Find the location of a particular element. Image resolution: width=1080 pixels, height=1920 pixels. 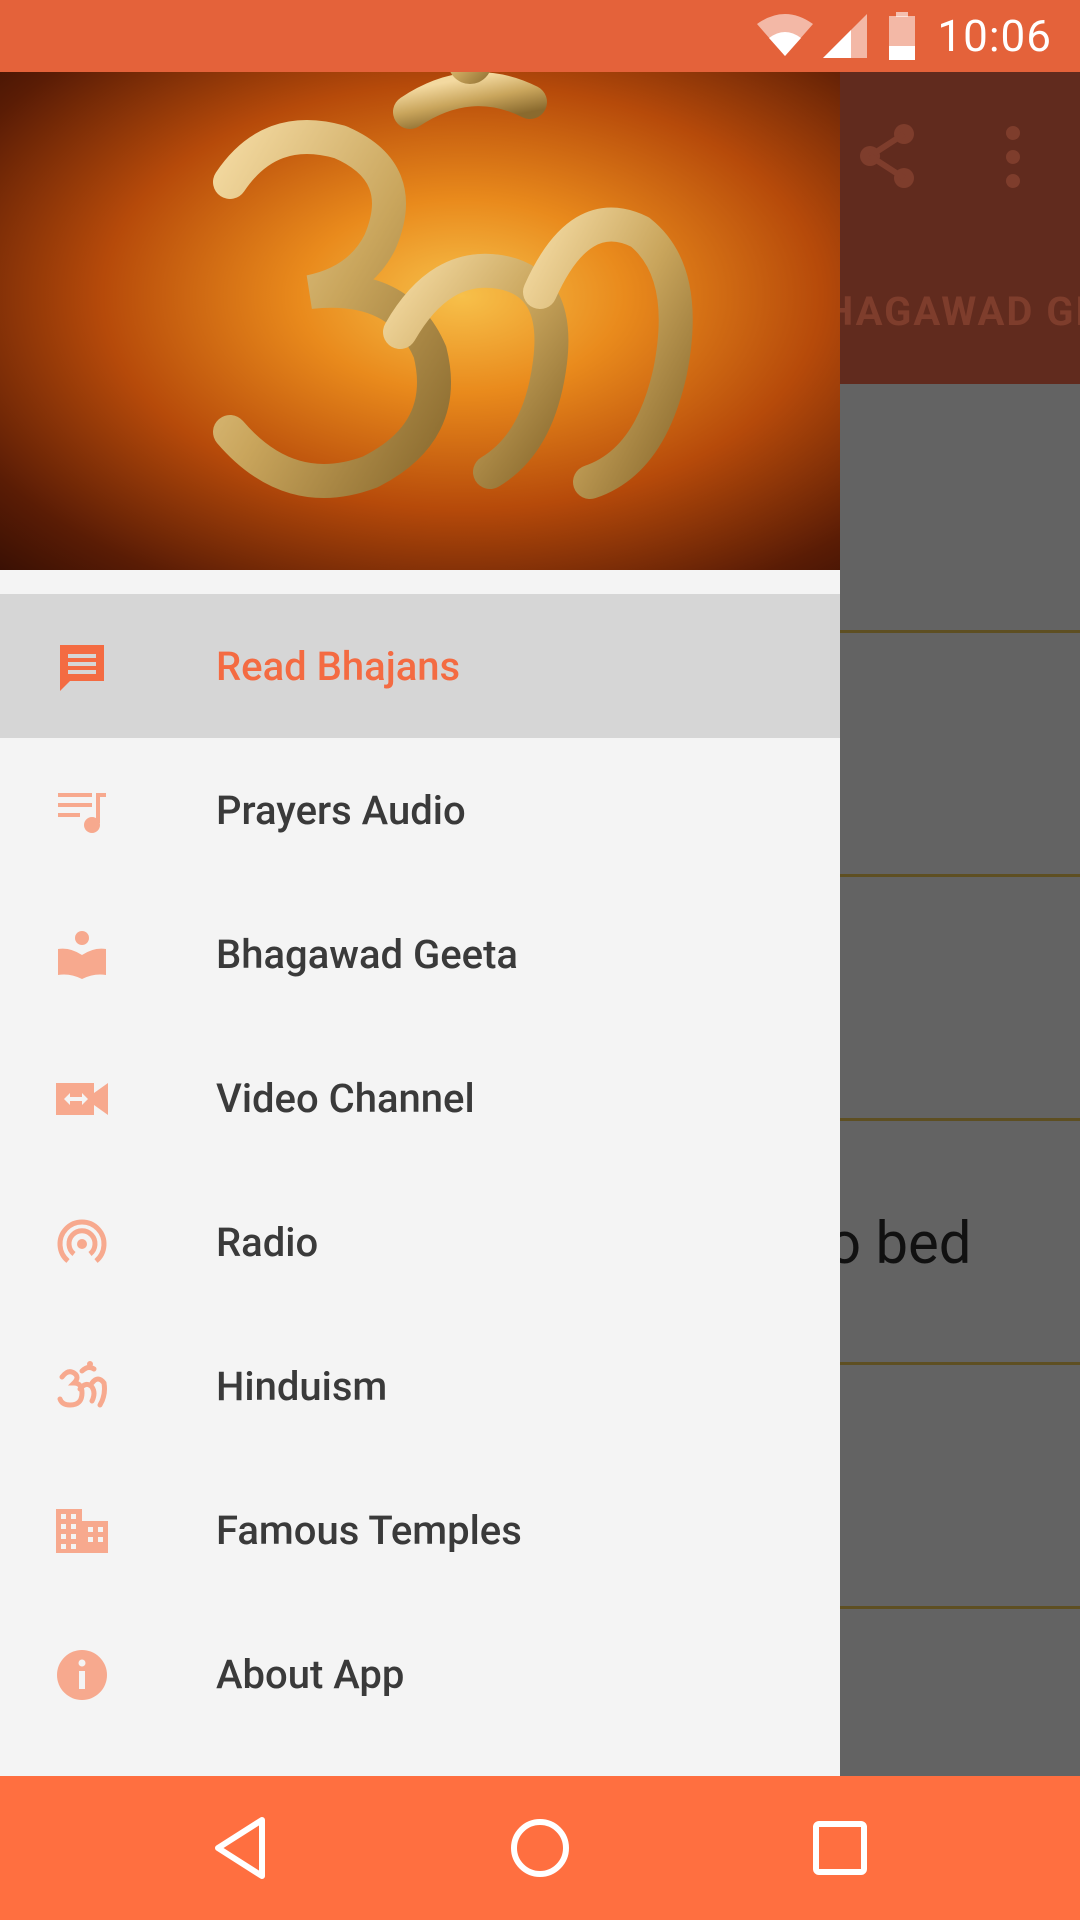

menu-item-about-app: About App is located at coordinates (420, 1674).